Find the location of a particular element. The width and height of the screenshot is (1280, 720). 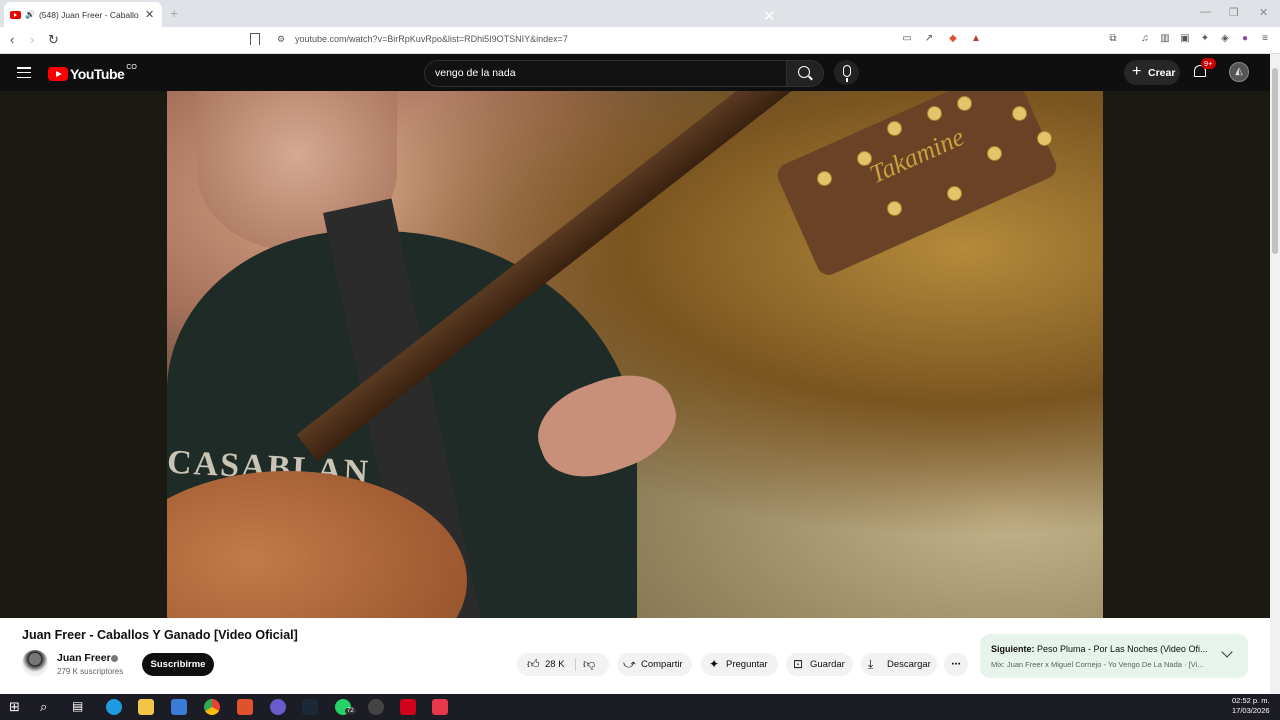

ask-button: ✦ Preguntar is located at coordinates (739, 664).